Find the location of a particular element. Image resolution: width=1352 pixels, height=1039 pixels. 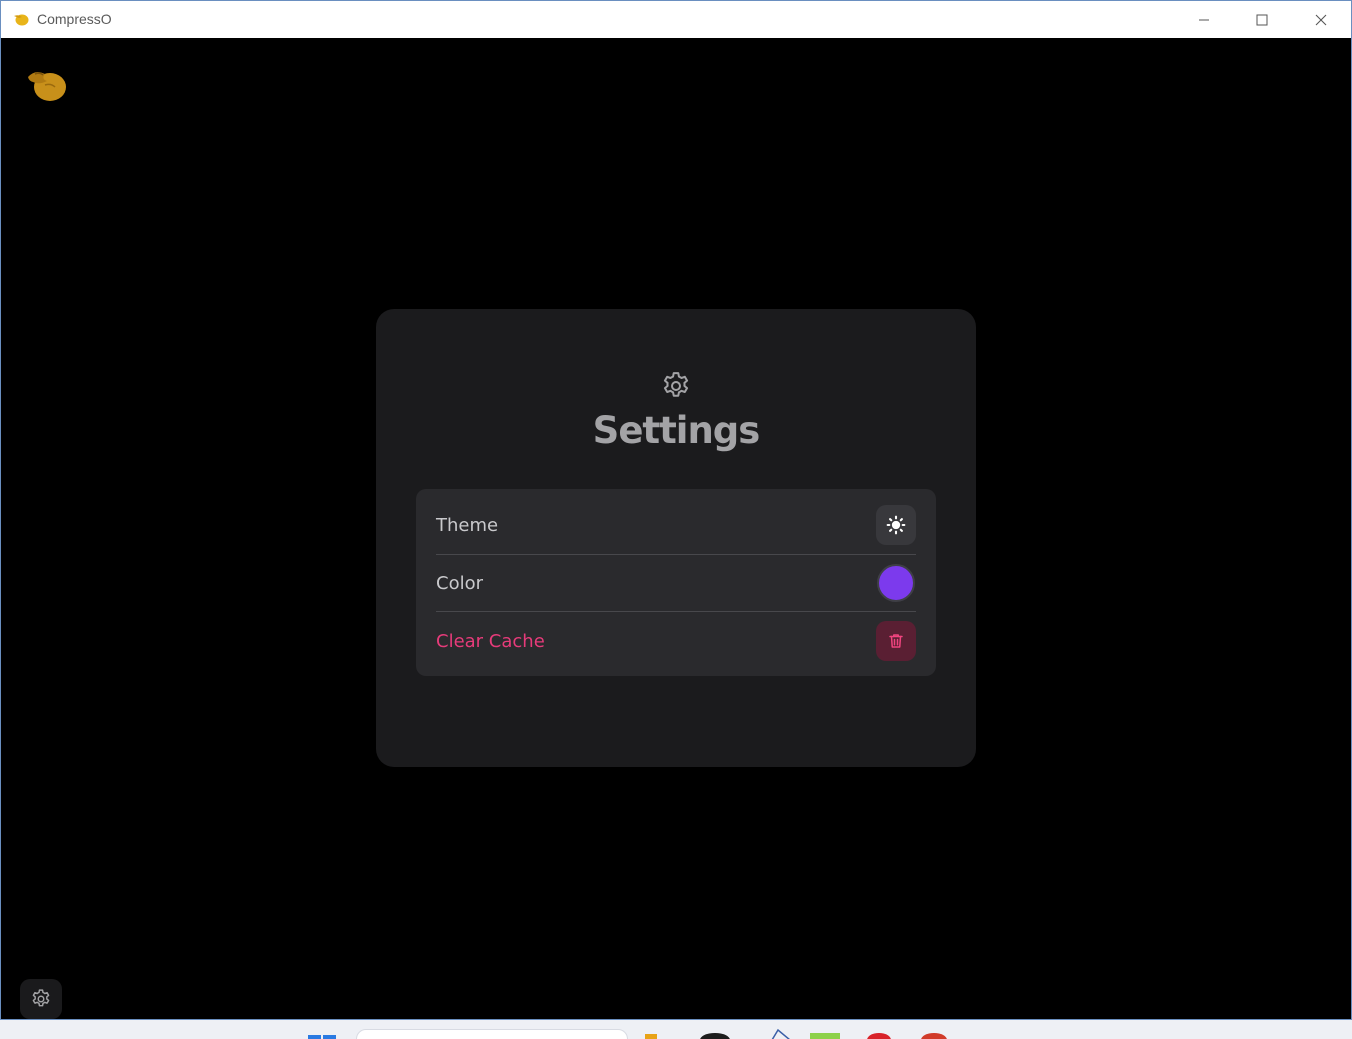

maximize-icon is located at coordinates (1262, 19).